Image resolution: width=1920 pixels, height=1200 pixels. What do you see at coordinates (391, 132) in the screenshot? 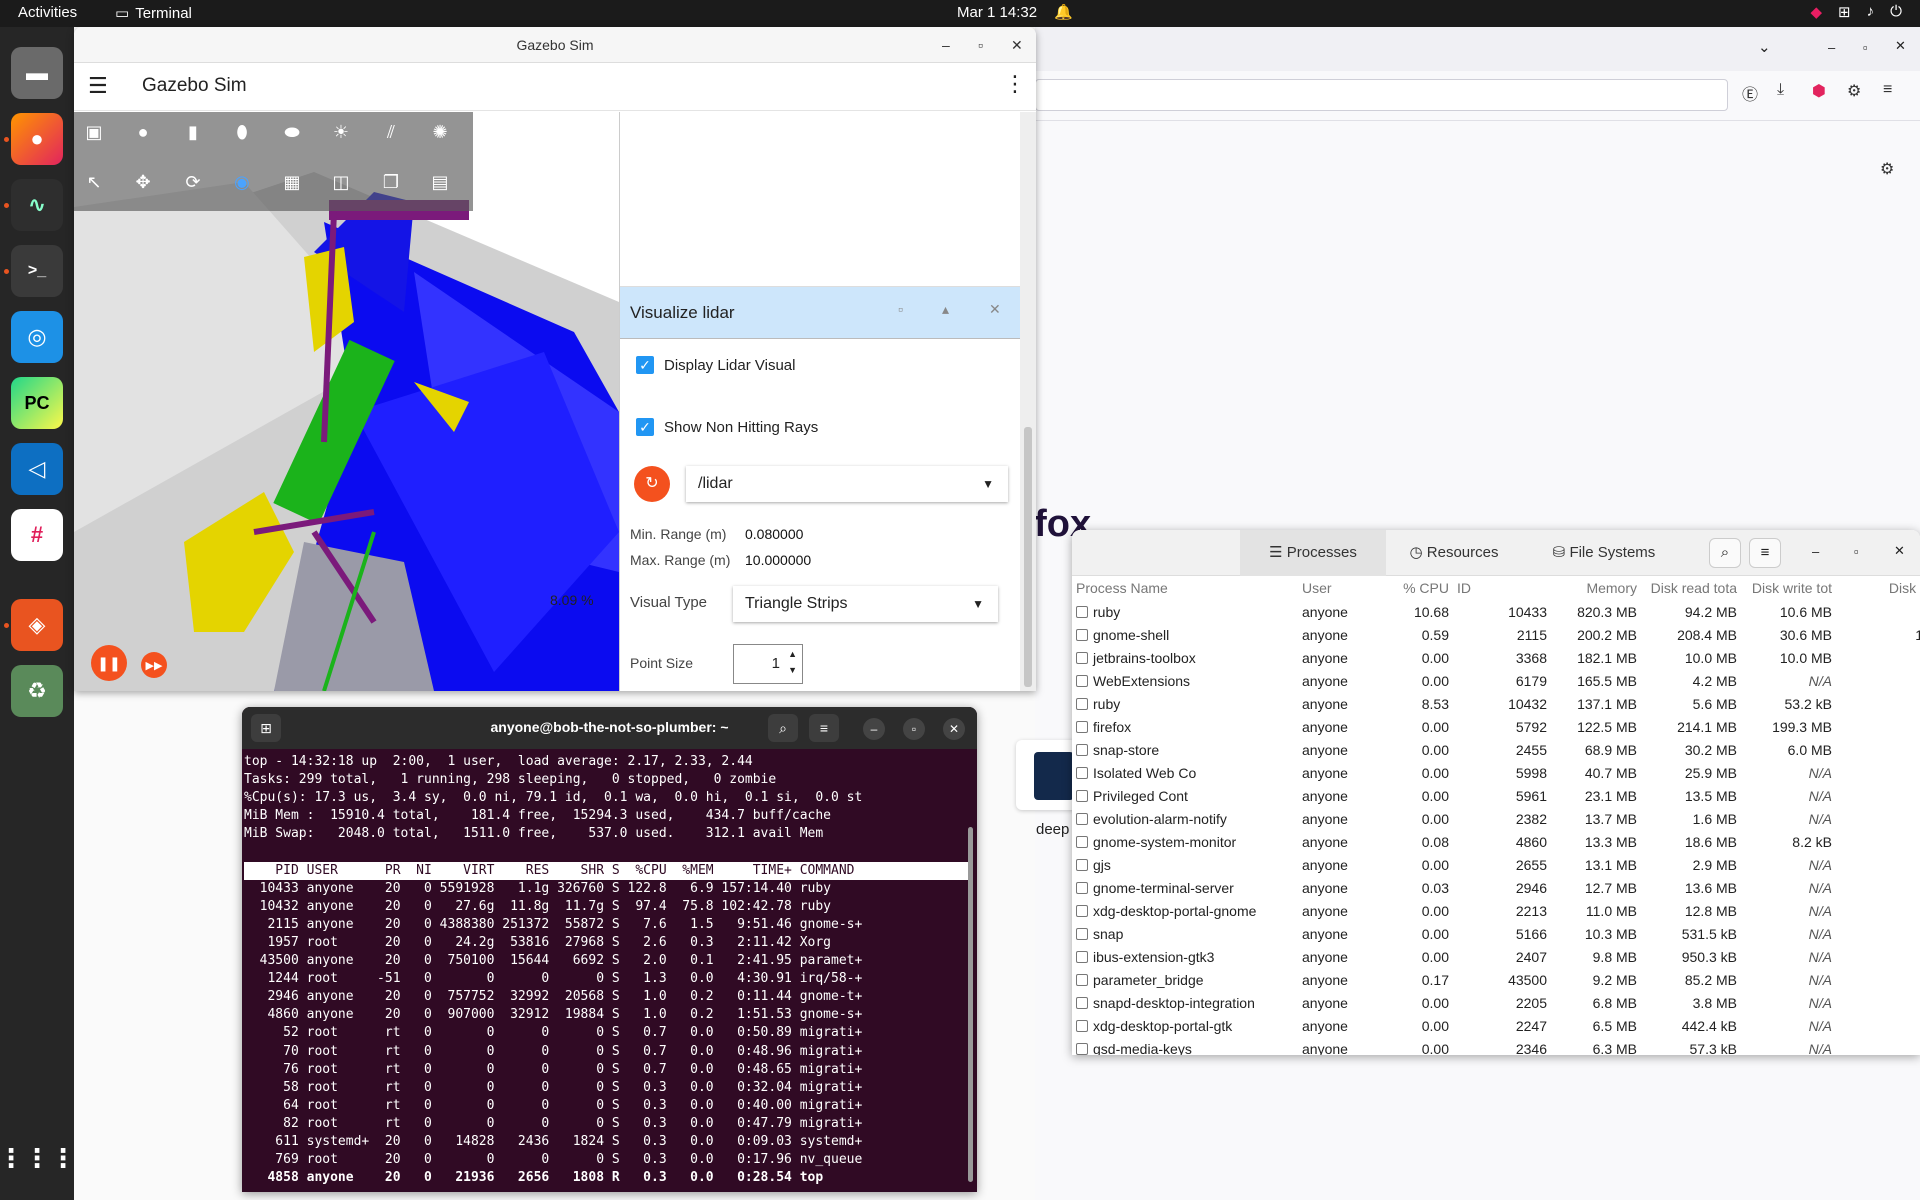
I see `directional-light-icon: ⫽` at bounding box center [391, 132].